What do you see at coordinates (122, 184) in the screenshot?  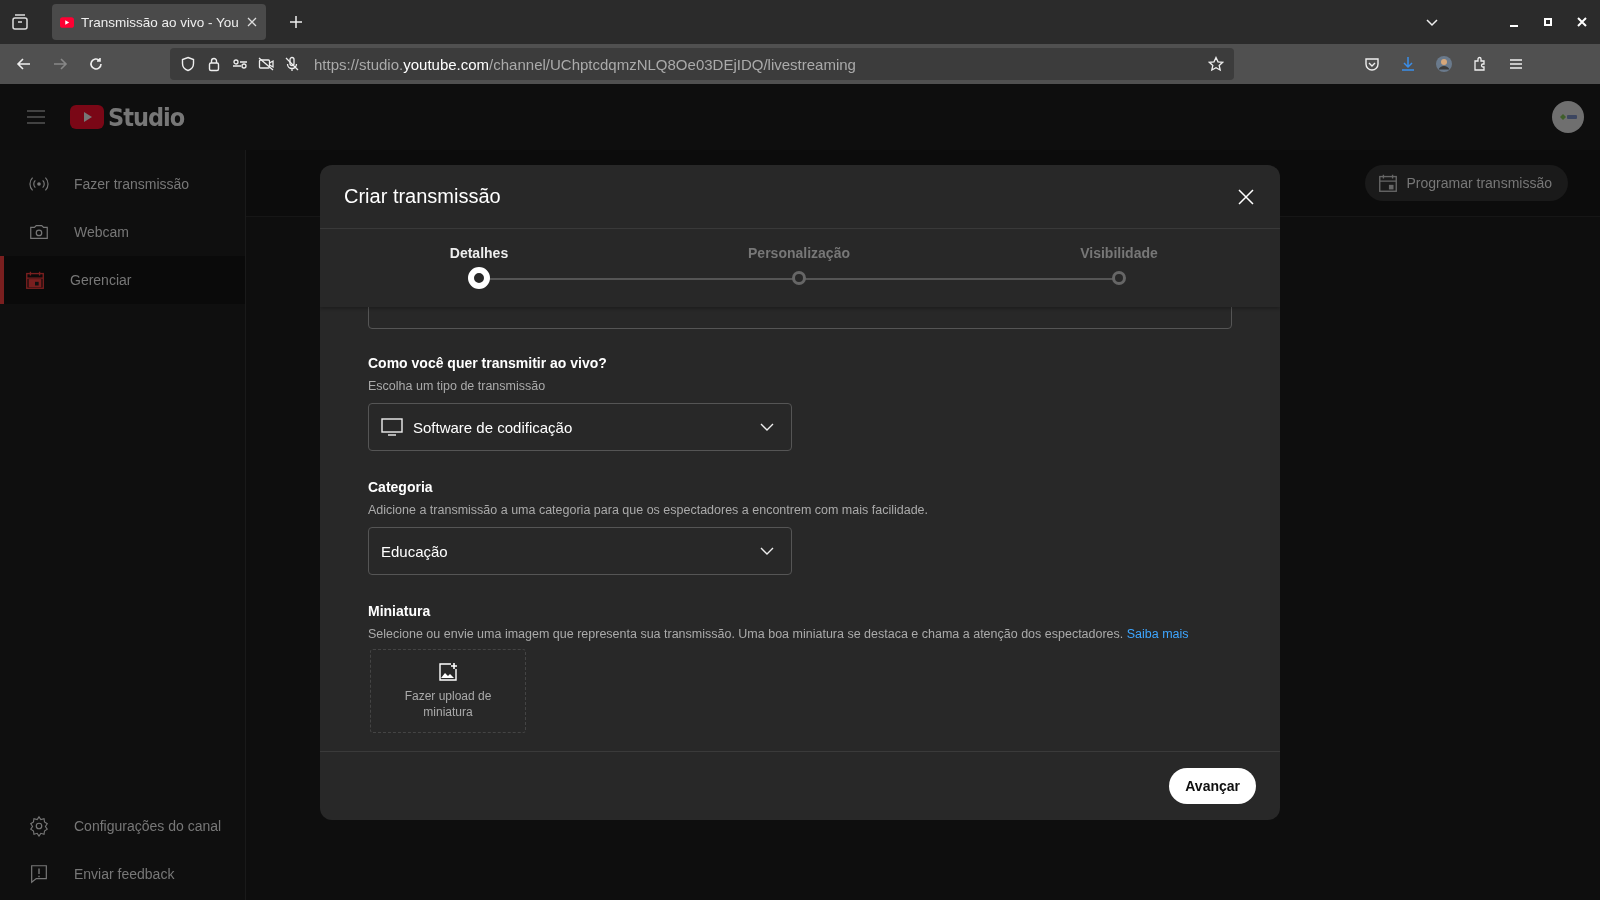 I see `sidebar-item: Fazer transmissão` at bounding box center [122, 184].